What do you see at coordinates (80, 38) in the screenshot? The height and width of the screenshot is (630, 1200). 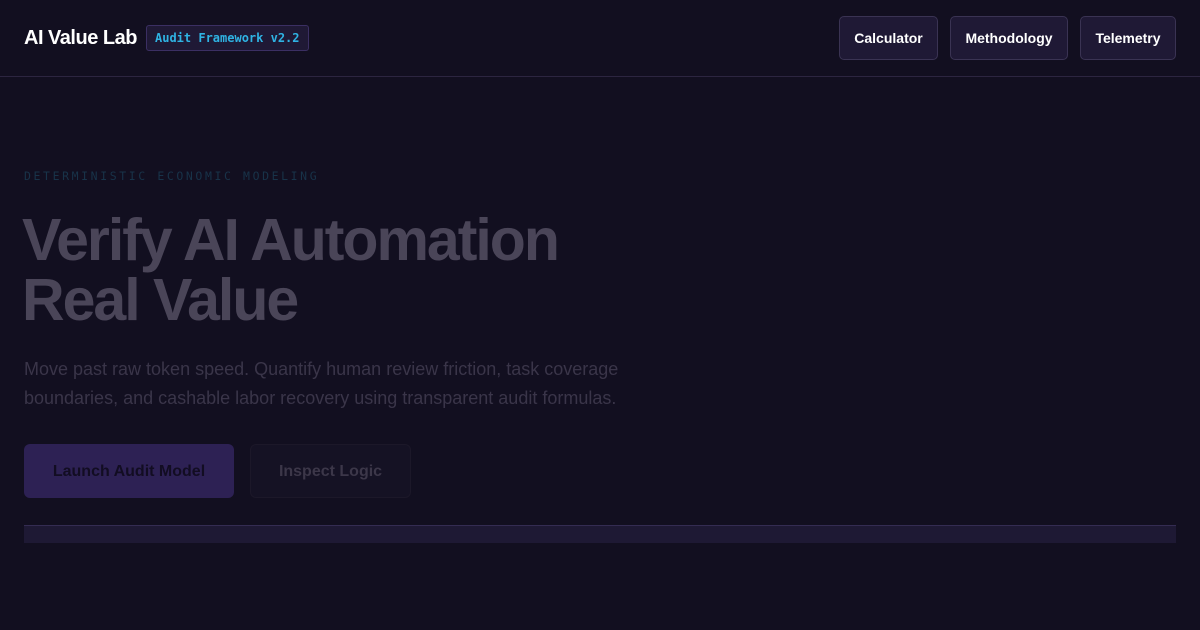 I see `brand-logo-text: AI Value Lab` at bounding box center [80, 38].